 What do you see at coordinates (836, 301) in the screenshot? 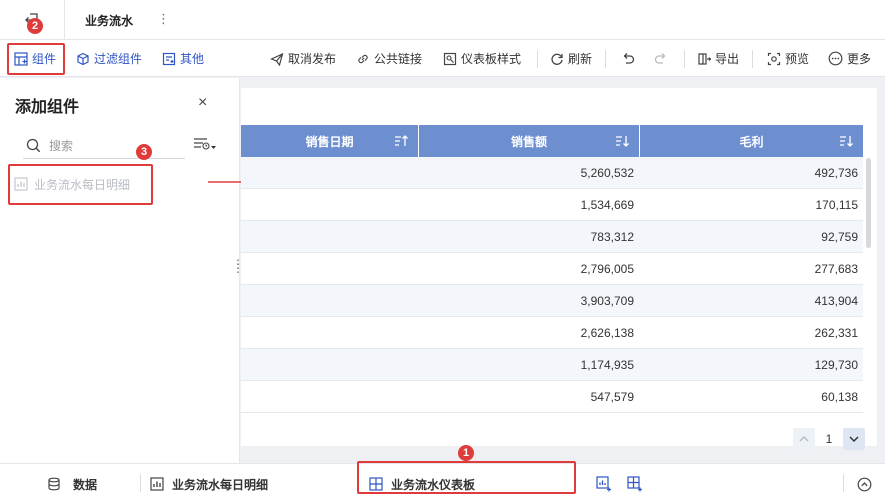
I see `cell-profit: 413,904` at bounding box center [836, 301].